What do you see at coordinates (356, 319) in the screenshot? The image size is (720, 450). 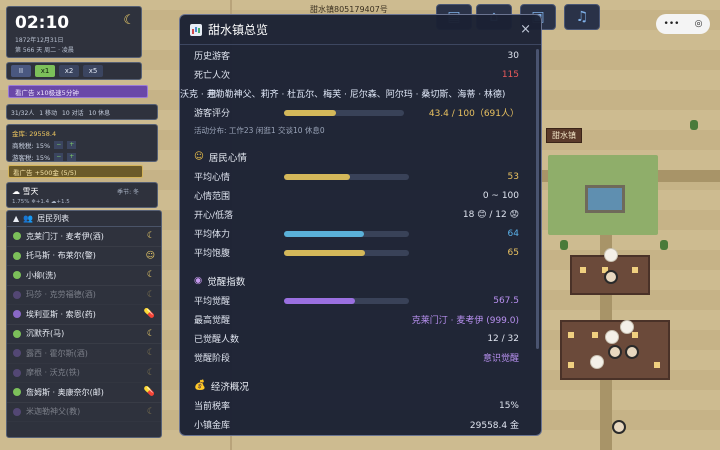 I see `dialog.awake_rows-row: 最高觉醒 克莱门汀 · 麦考伊 (999.0)` at bounding box center [356, 319].